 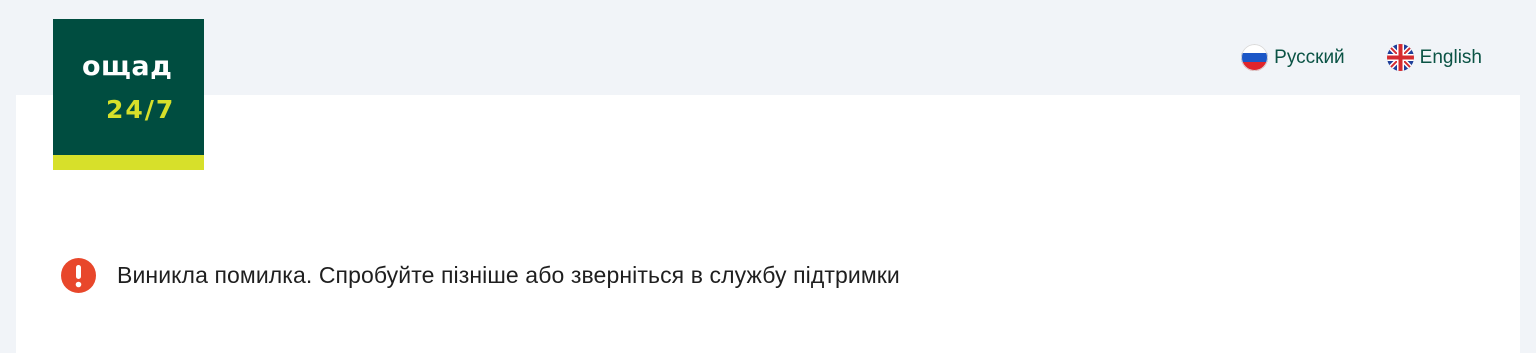 What do you see at coordinates (127, 66) in the screenshot?
I see `logo-word: ощад` at bounding box center [127, 66].